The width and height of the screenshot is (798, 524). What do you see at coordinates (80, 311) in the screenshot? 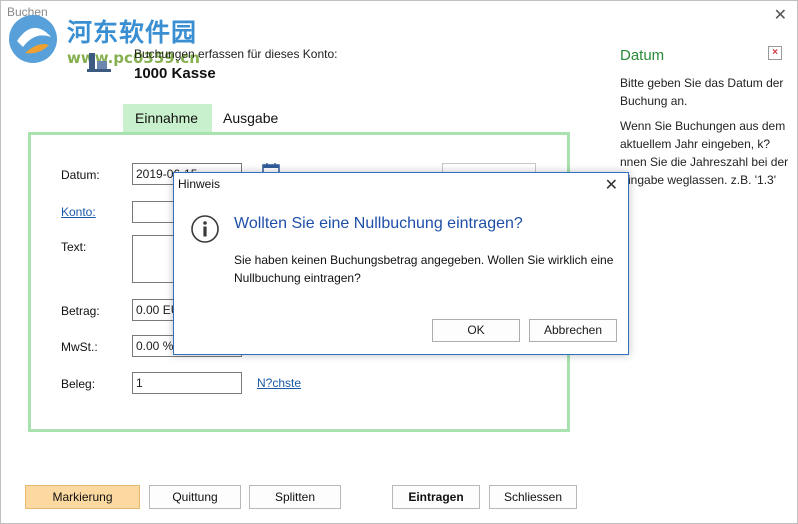
I see `betrag-label: Betrag:` at bounding box center [80, 311].